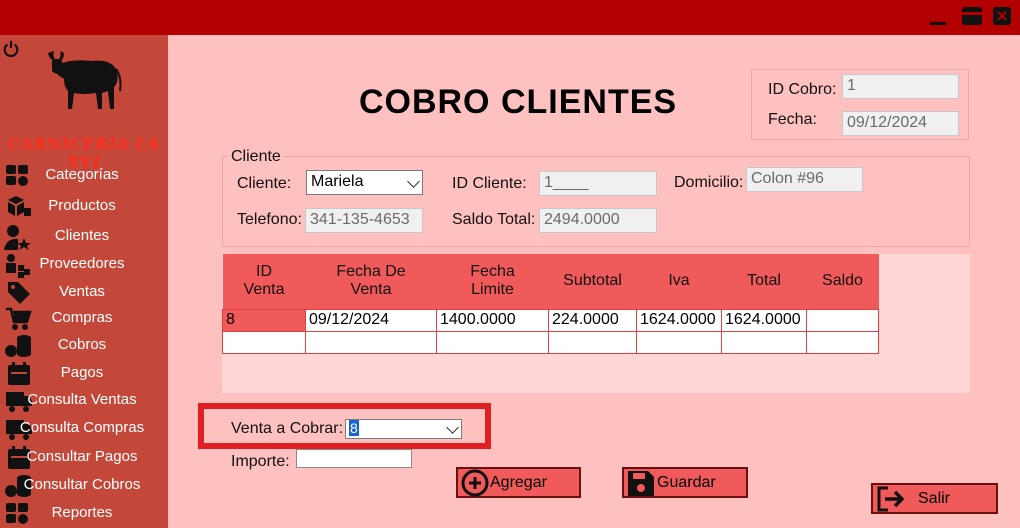 This screenshot has width=1020, height=528. I want to click on sidebar-item-clientes: Clientes, so click(84, 237).